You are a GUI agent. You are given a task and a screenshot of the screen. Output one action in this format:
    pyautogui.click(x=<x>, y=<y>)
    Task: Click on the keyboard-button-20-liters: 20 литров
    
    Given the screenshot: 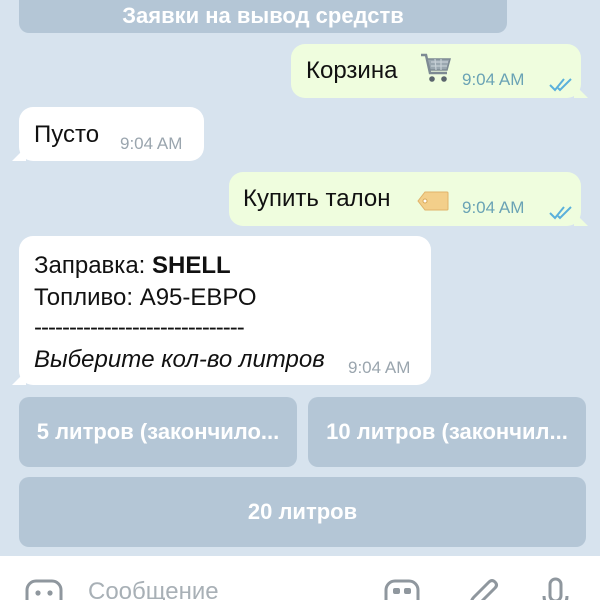 What is the action you would take?
    pyautogui.click(x=302, y=512)
    